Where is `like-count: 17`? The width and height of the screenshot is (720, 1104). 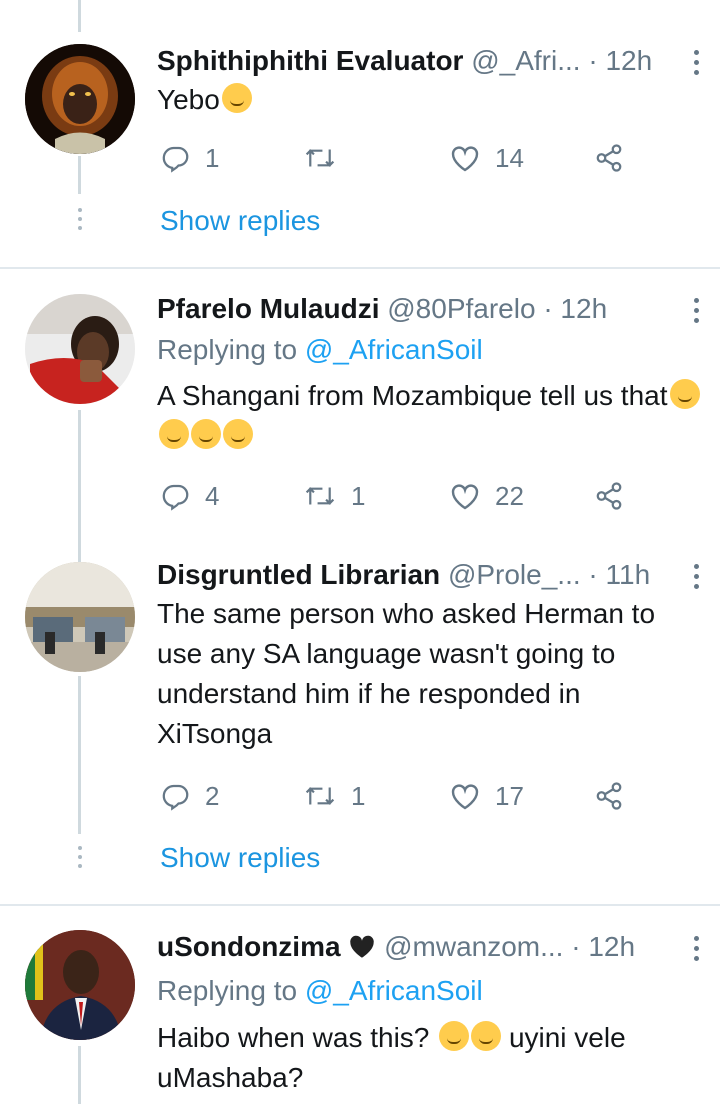
like-count: 17 is located at coordinates (509, 795).